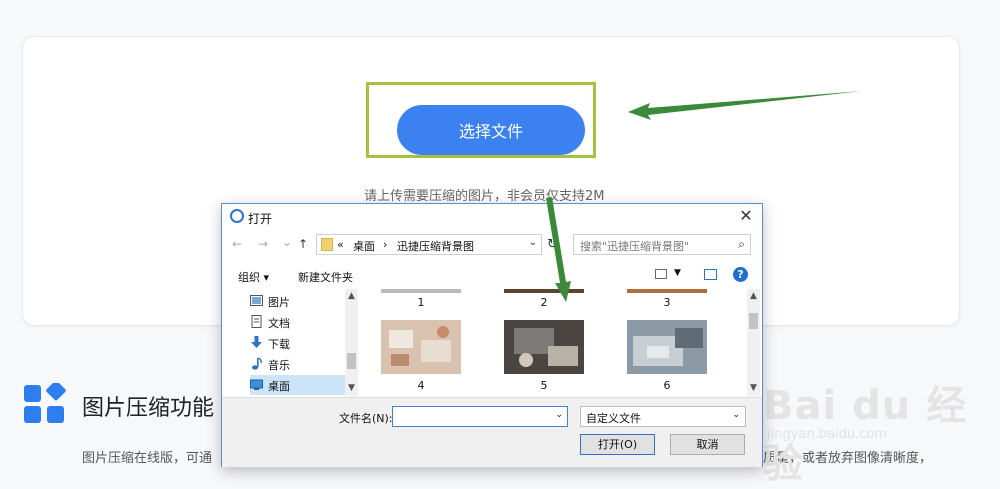 The image size is (1000, 489). Describe the element at coordinates (299, 364) in the screenshot. I see `sidebar-item-music: 音乐` at that location.